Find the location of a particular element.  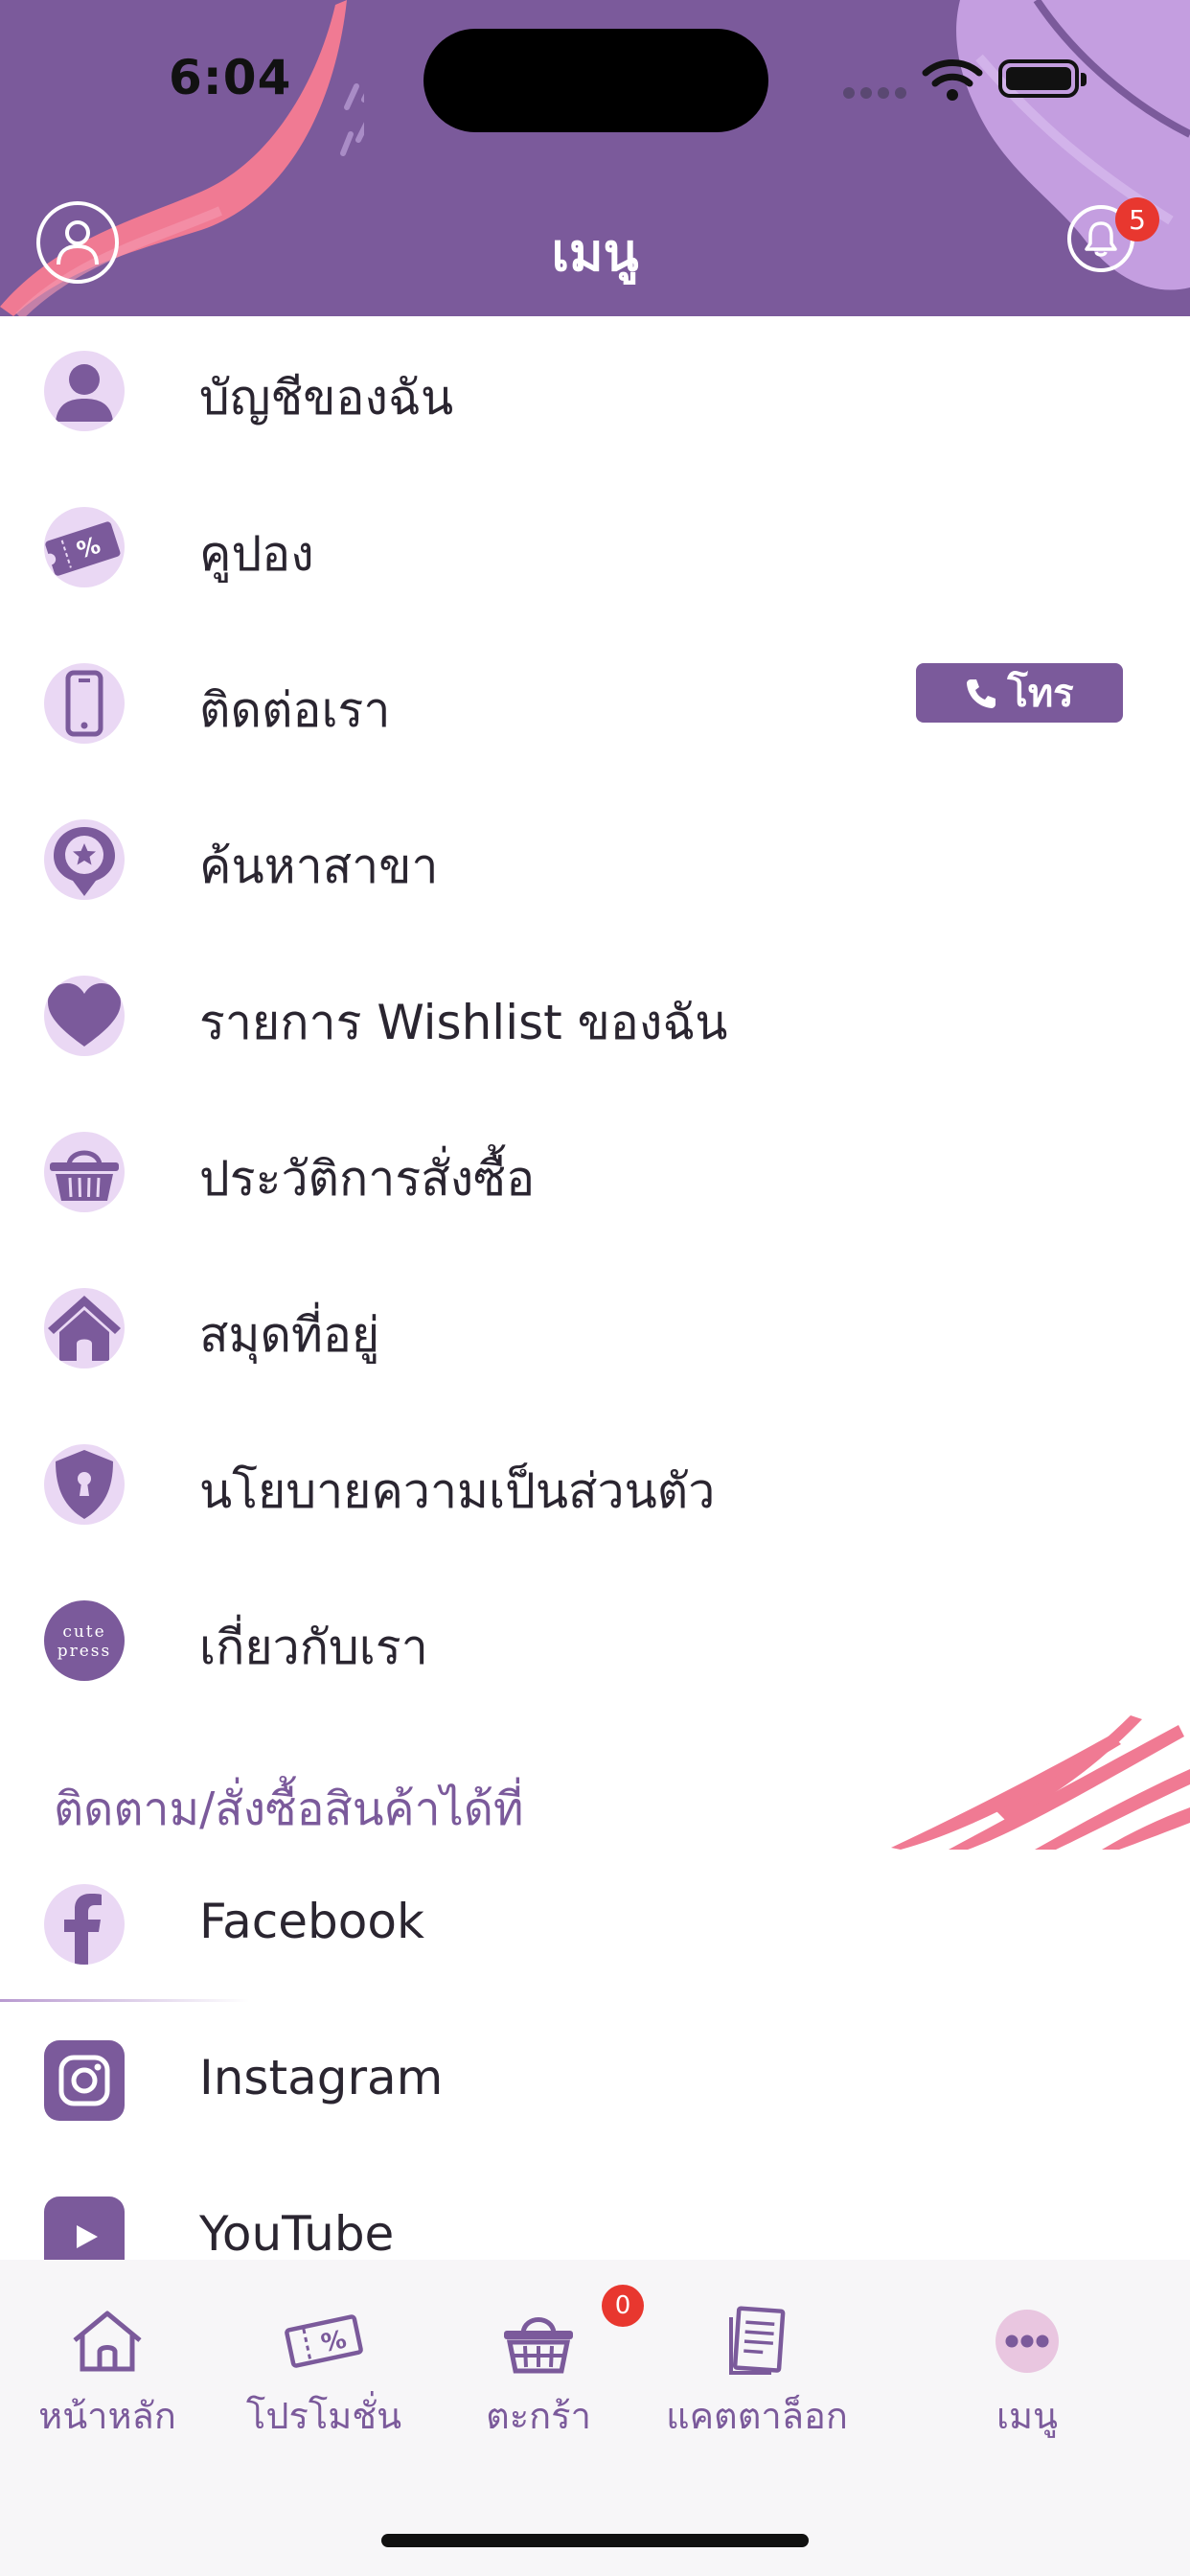

menu-item-find-branch: ค้นหาสาขา is located at coordinates (595, 861).